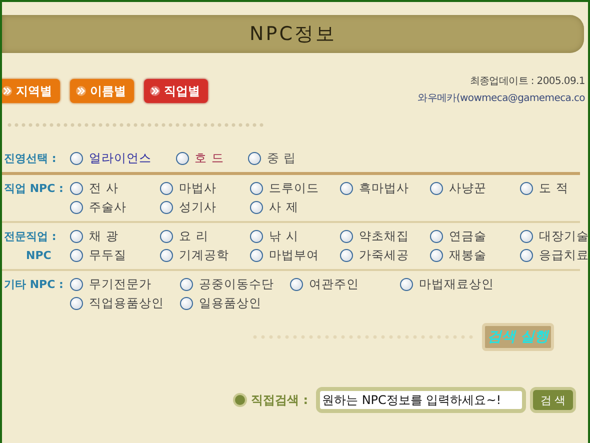  I want to click on option-label: 기계공학, so click(204, 255).